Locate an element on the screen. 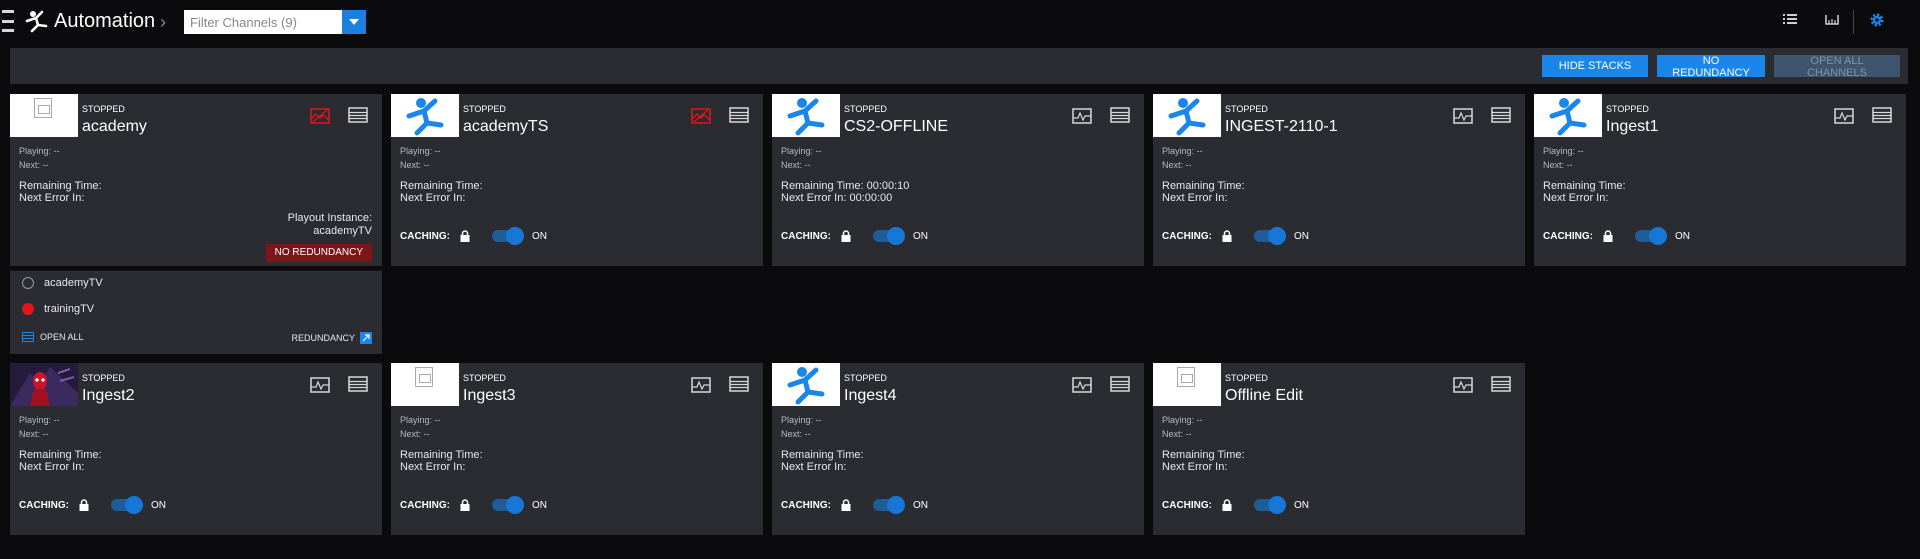  channel-name: Ingest4 is located at coordinates (870, 395).